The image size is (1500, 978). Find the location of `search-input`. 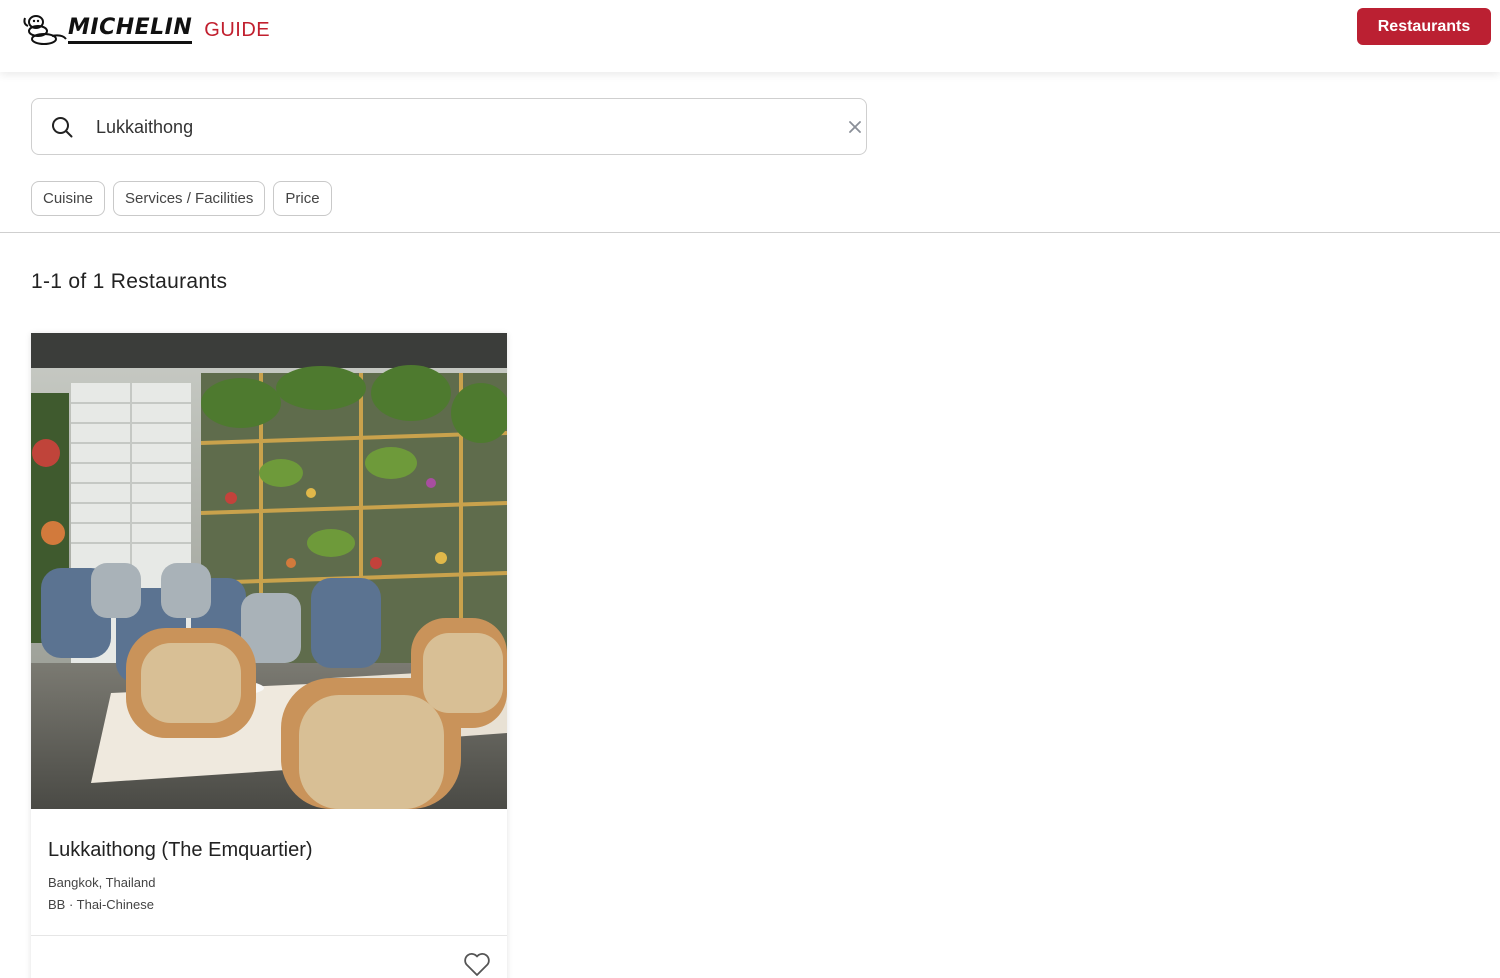

search-input is located at coordinates (446, 127).